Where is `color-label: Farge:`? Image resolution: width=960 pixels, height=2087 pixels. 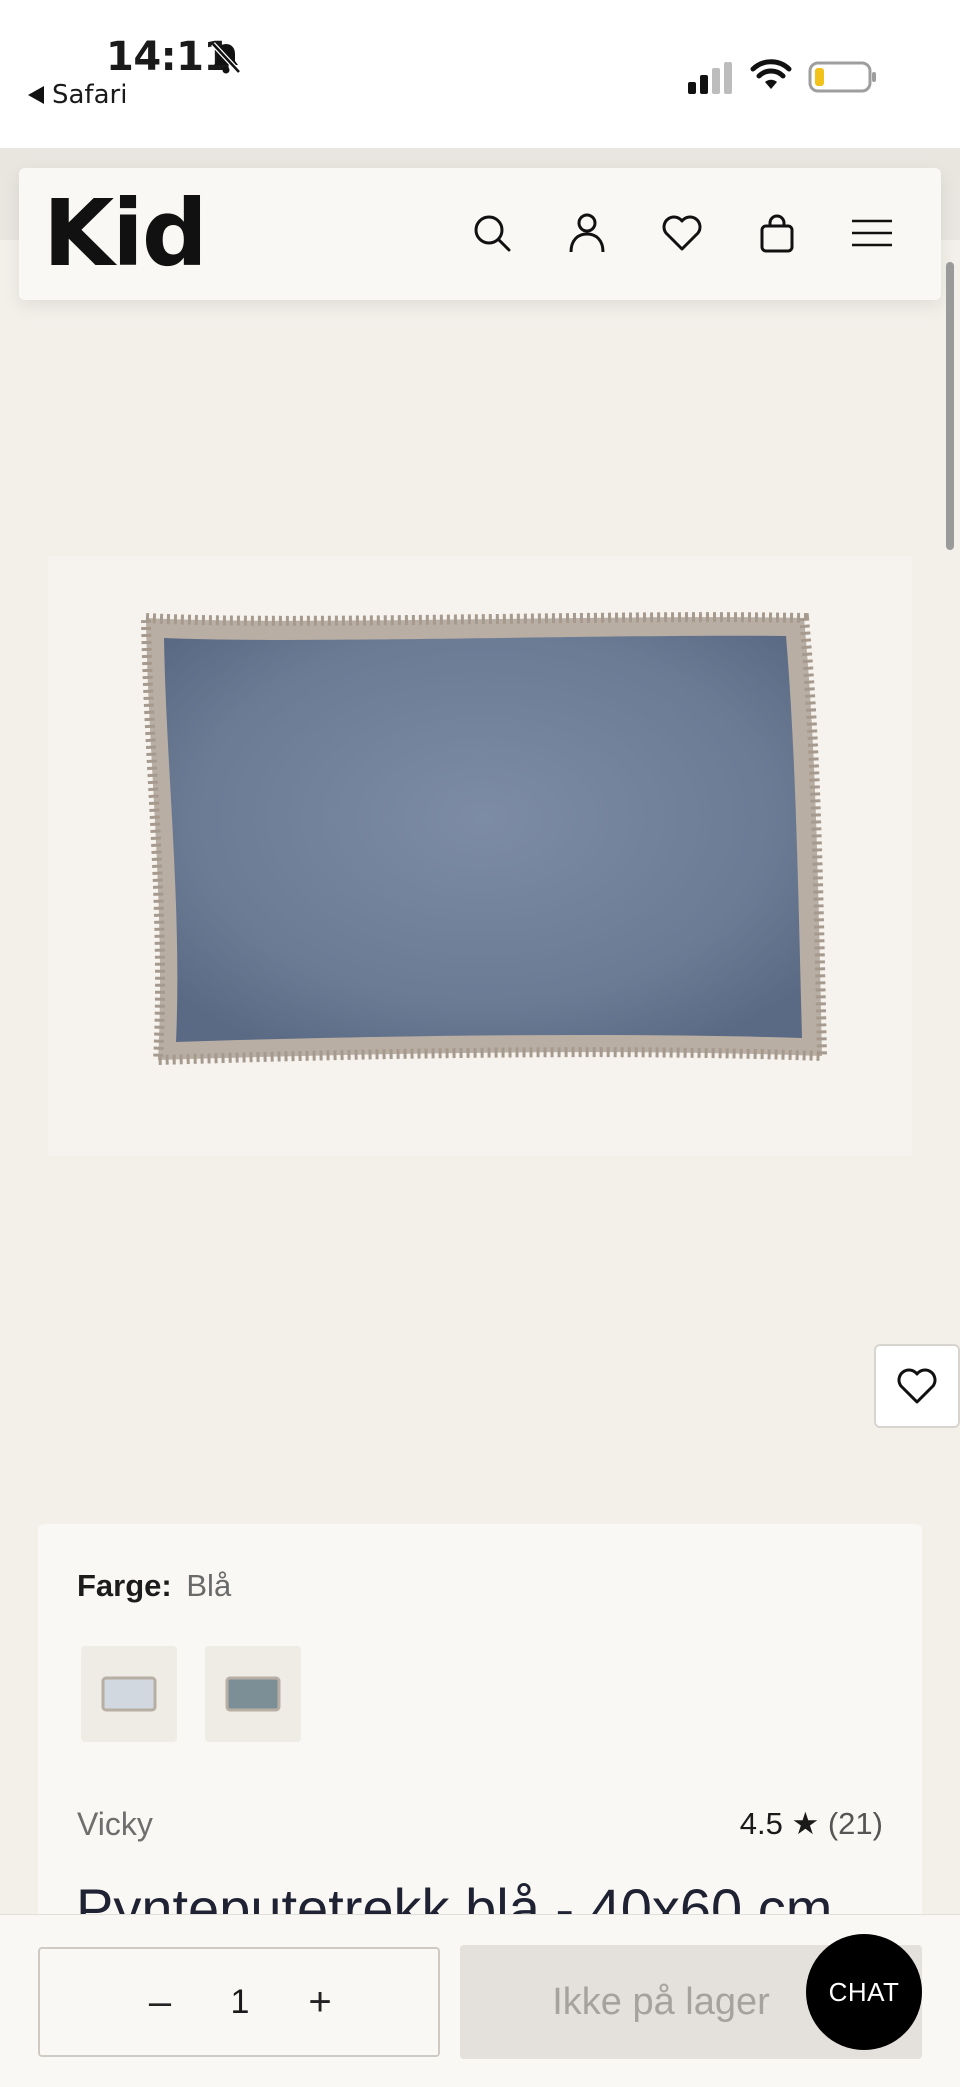
color-label: Farge: is located at coordinates (124, 1585).